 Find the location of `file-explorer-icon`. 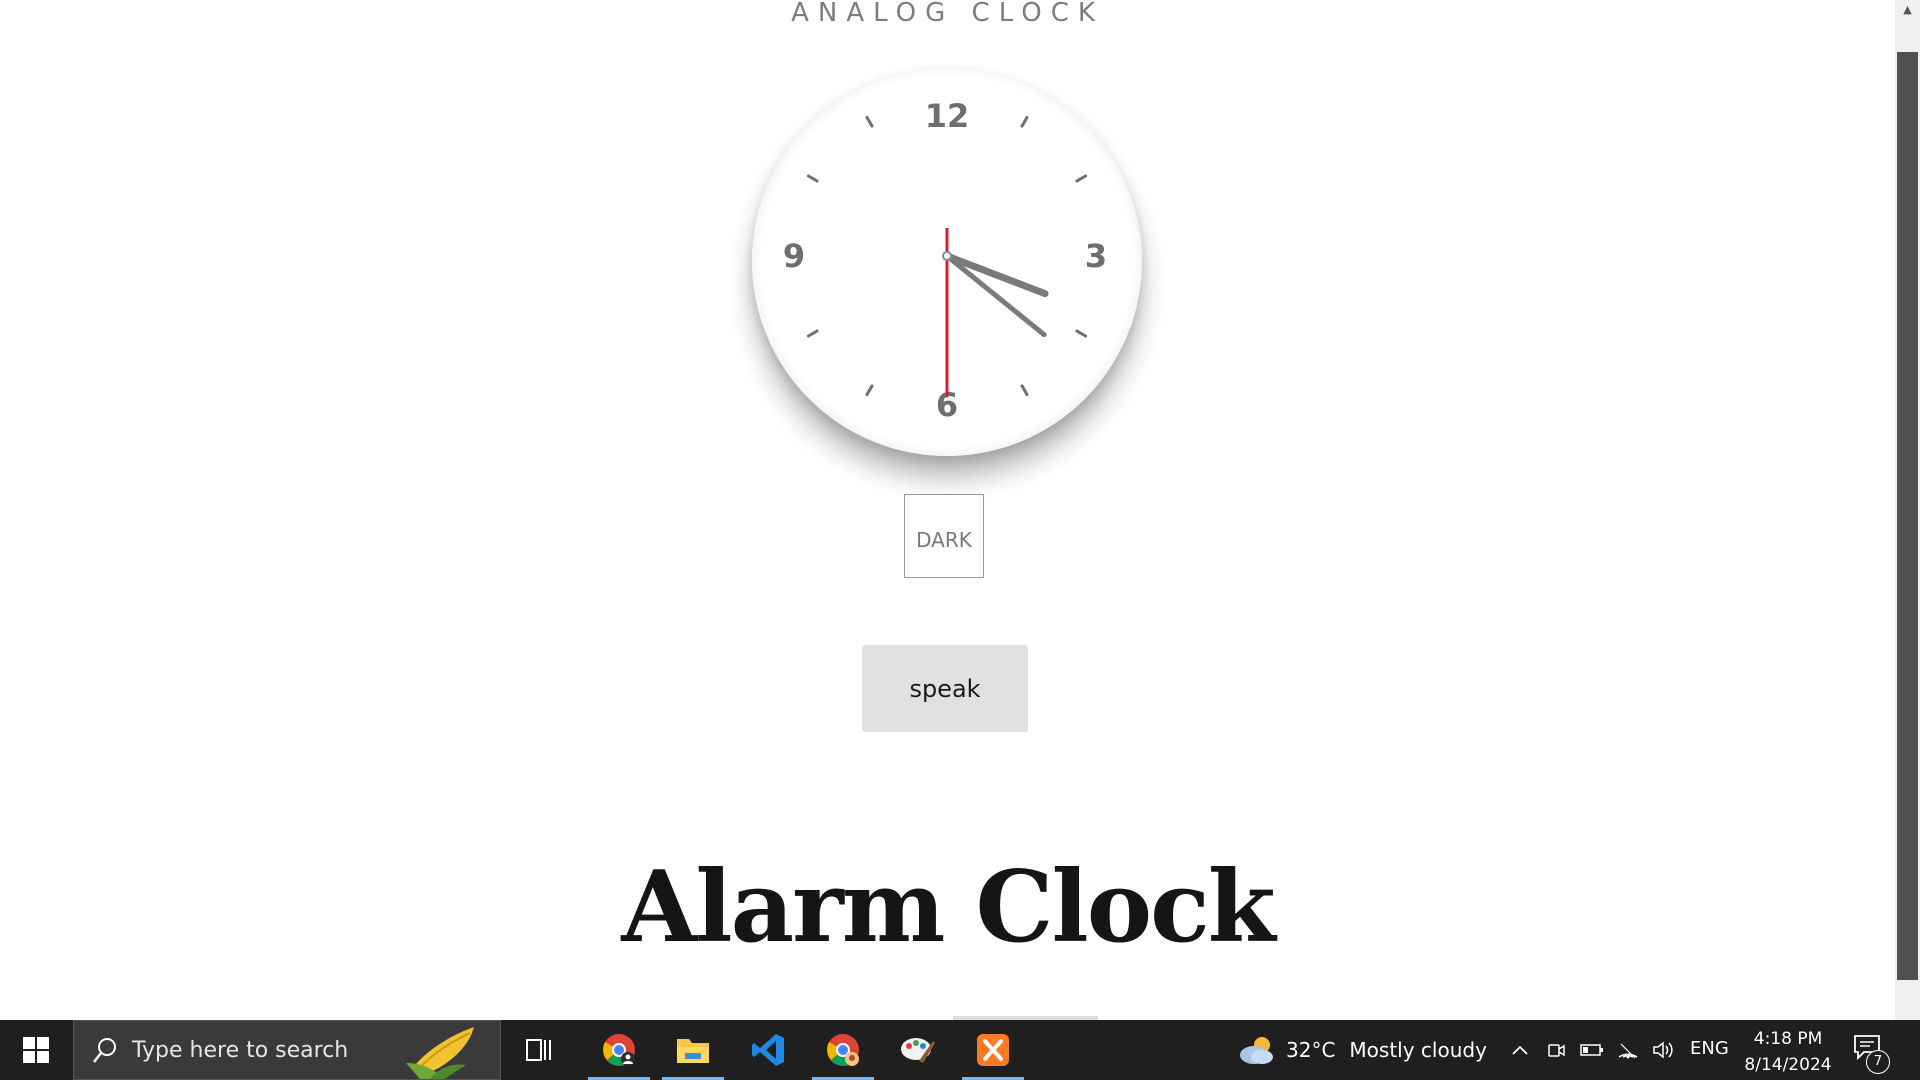

file-explorer-icon is located at coordinates (693, 1051).